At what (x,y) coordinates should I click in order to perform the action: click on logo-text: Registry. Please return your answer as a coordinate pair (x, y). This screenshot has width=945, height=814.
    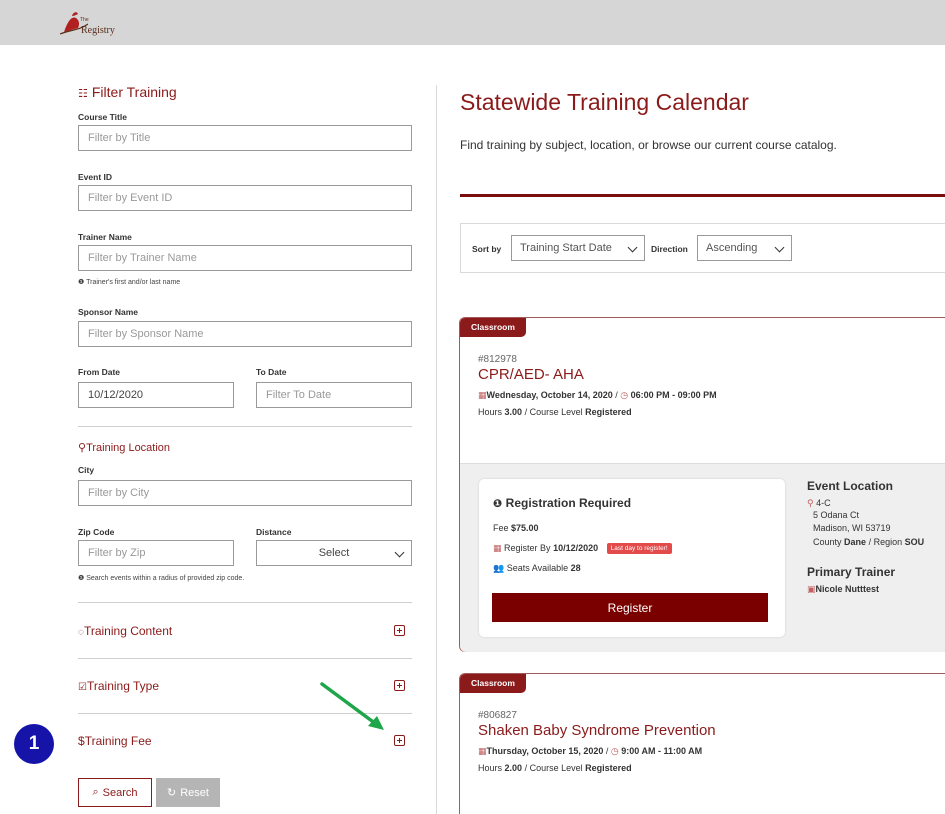
    Looking at the image, I should click on (98, 30).